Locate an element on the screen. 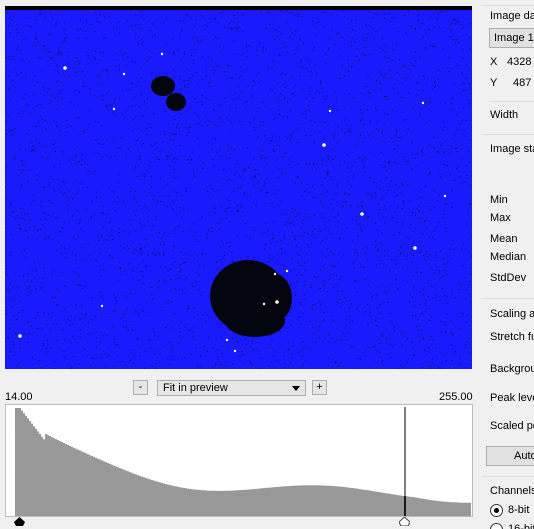  histogram-max-label: 255.00 is located at coordinates (456, 397).